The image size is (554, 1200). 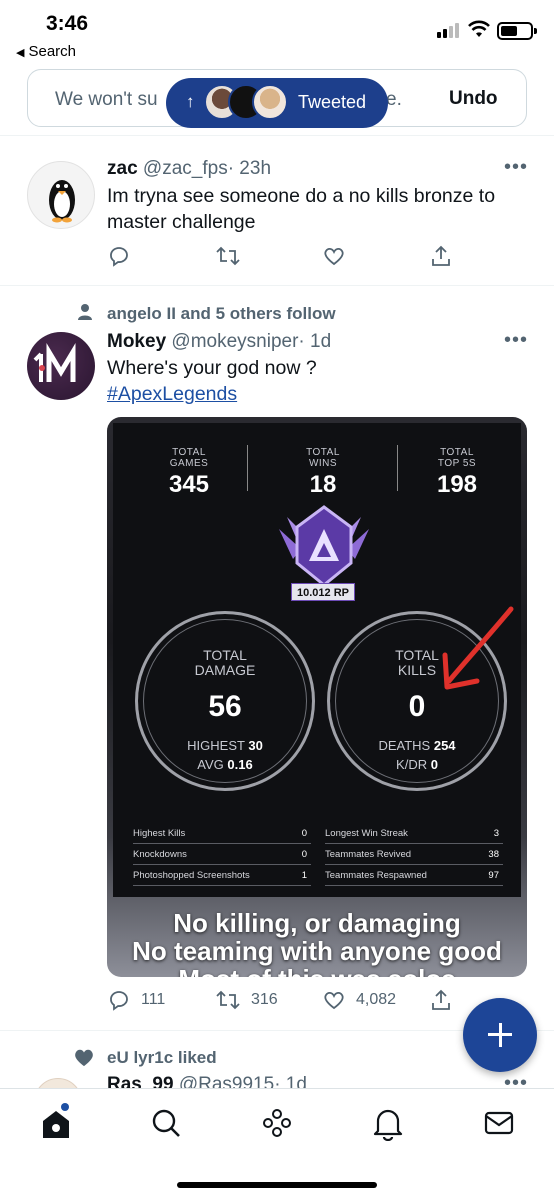 I want to click on new-content-dot, so click(x=65, y=1107).